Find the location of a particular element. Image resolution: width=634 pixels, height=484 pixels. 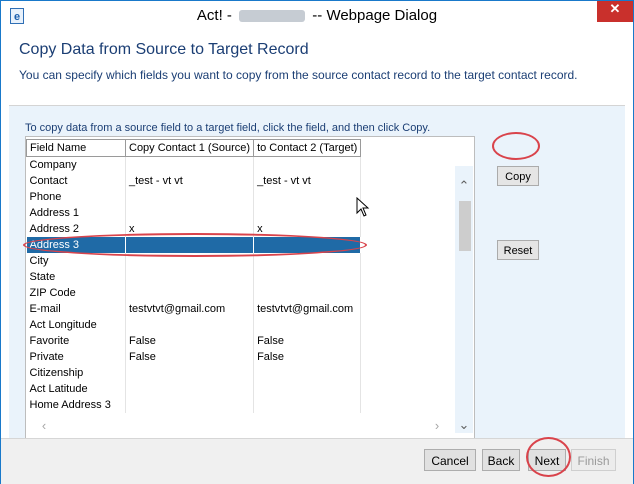

table-row: Citizenship is located at coordinates (194, 373).